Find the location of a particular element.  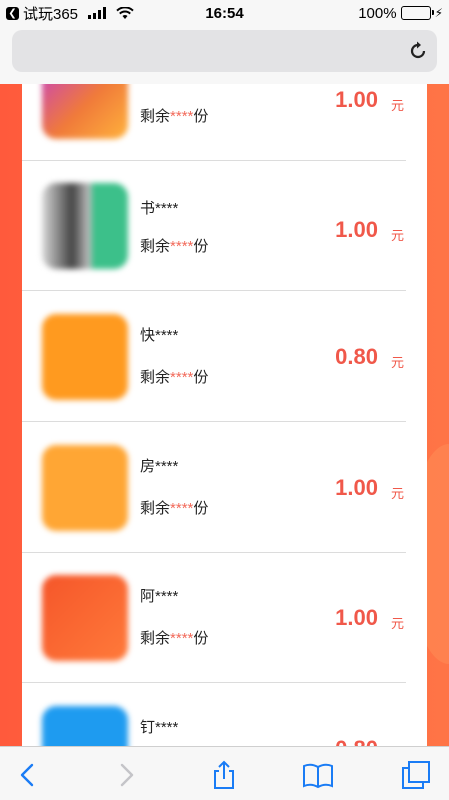

reload-icon is located at coordinates (418, 51).